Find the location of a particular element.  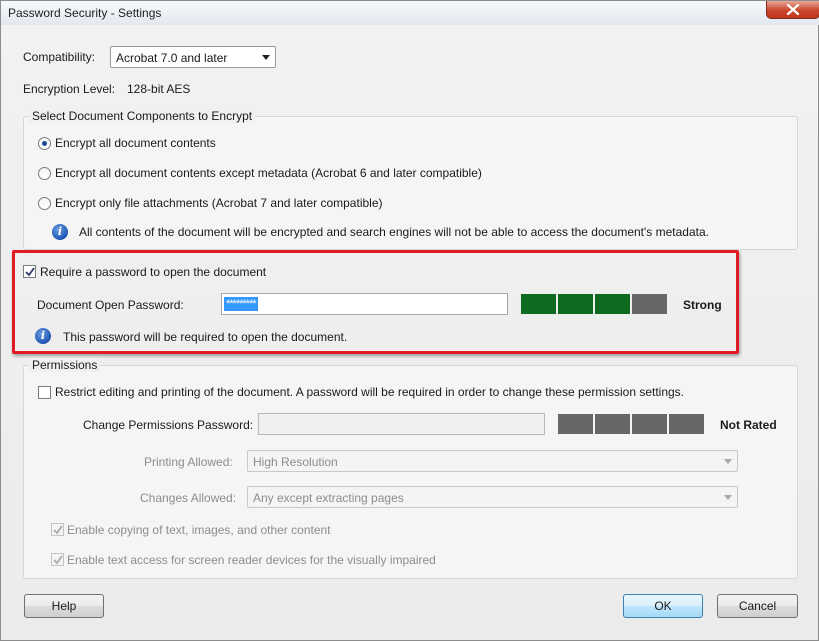

restrict-editing-checkbox is located at coordinates (44, 392).